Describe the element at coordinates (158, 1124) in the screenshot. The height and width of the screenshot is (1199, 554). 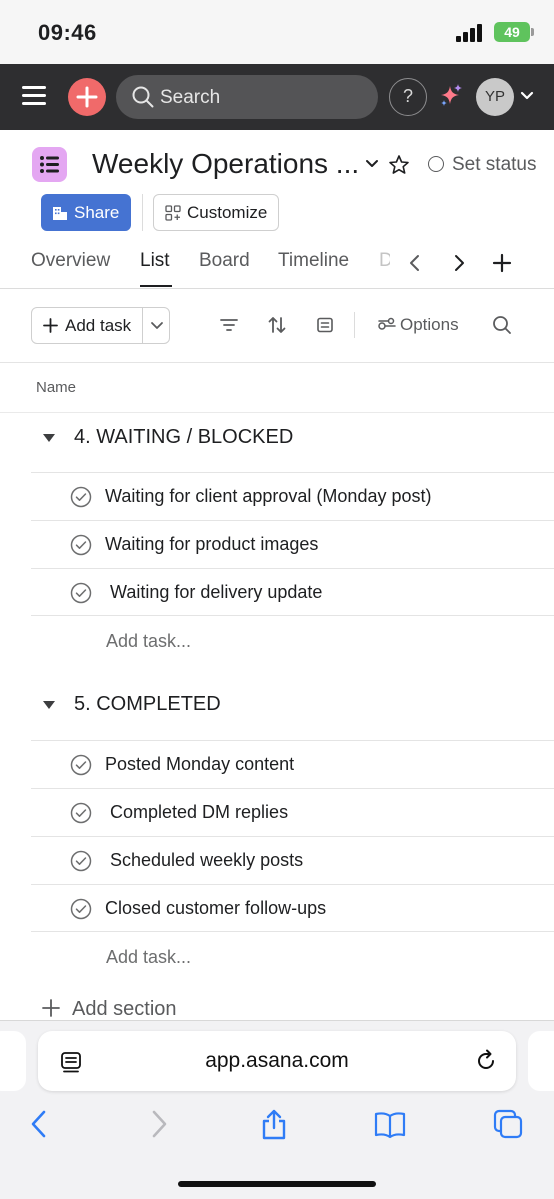
I see `forward-icon` at that location.